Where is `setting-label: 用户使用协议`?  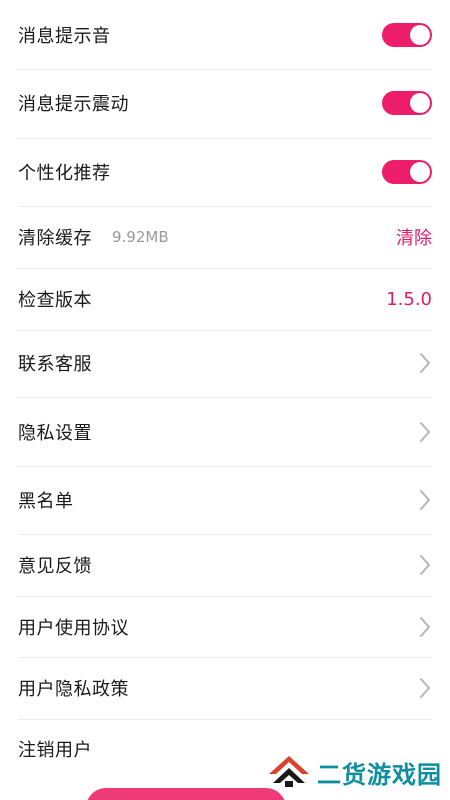
setting-label: 用户使用协议 is located at coordinates (73, 628).